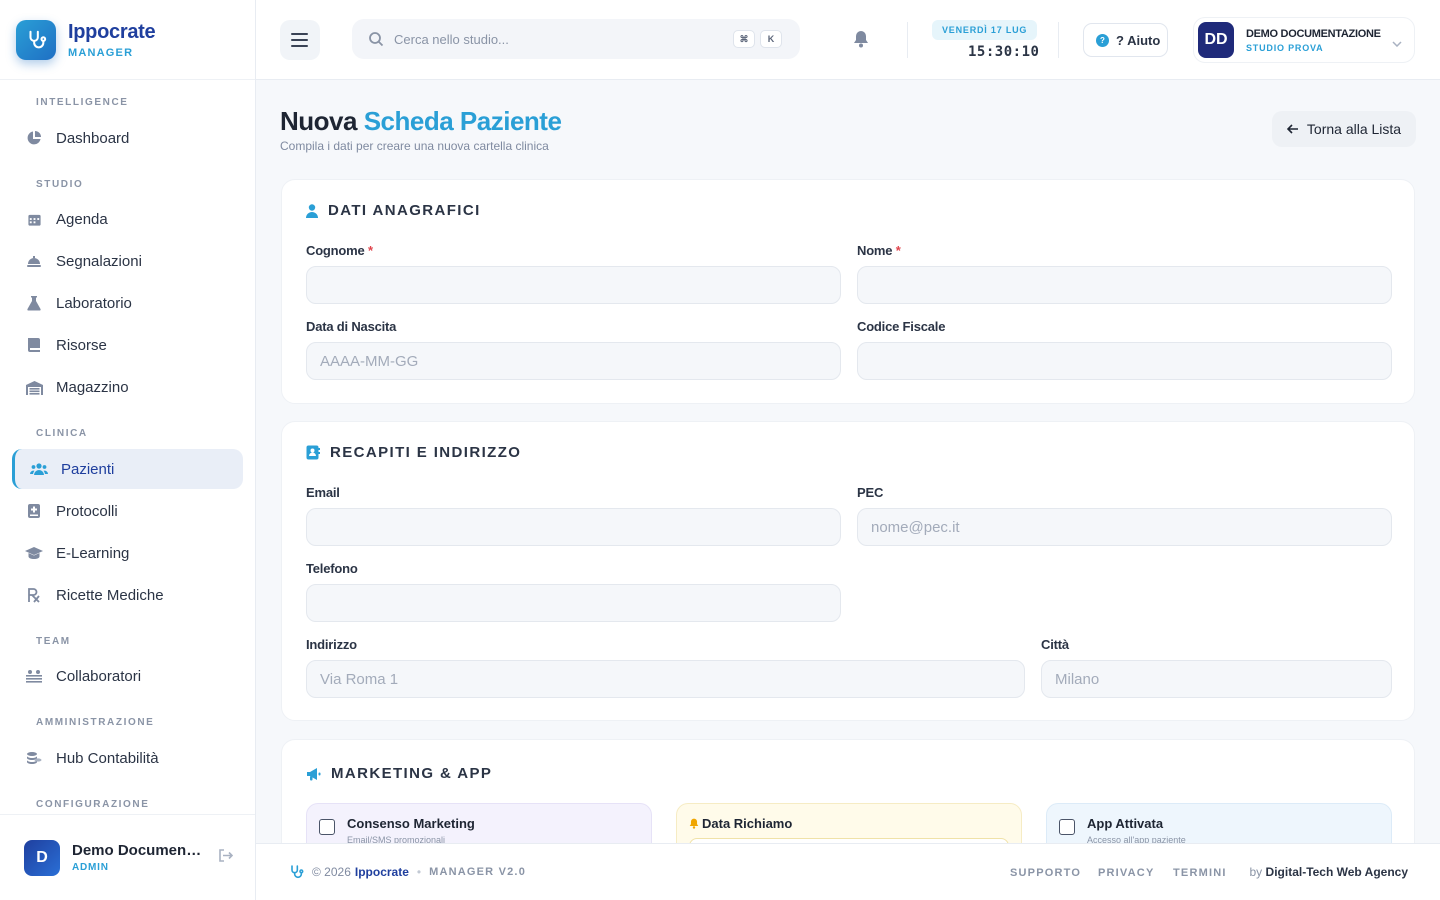  What do you see at coordinates (1102, 40) in the screenshot?
I see `help-icon: ?` at bounding box center [1102, 40].